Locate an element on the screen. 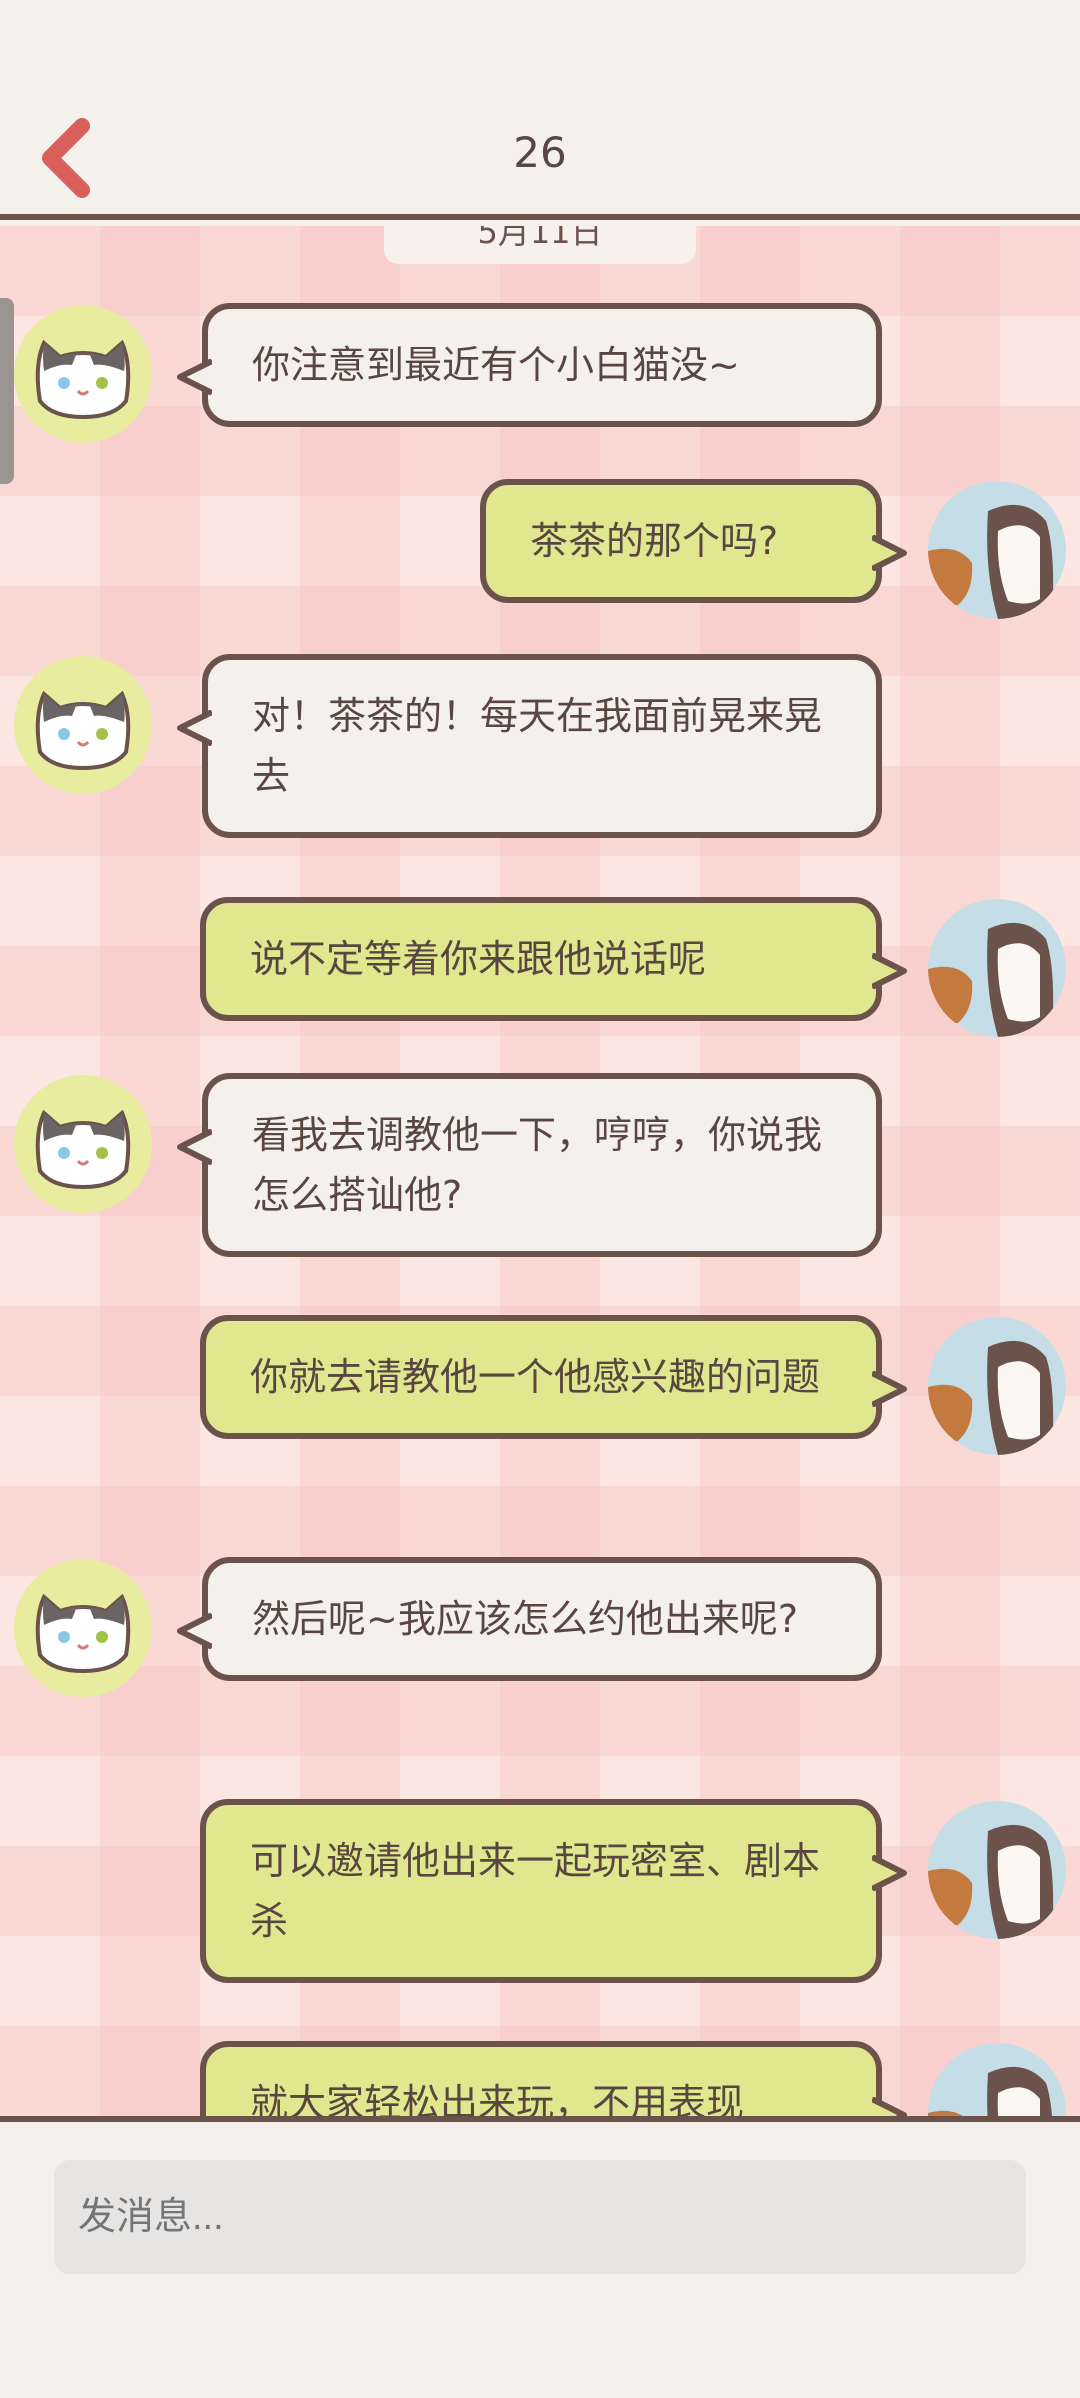  message-text: 对！茶茶的！每天在我面前晃来晃去 is located at coordinates (537, 746).